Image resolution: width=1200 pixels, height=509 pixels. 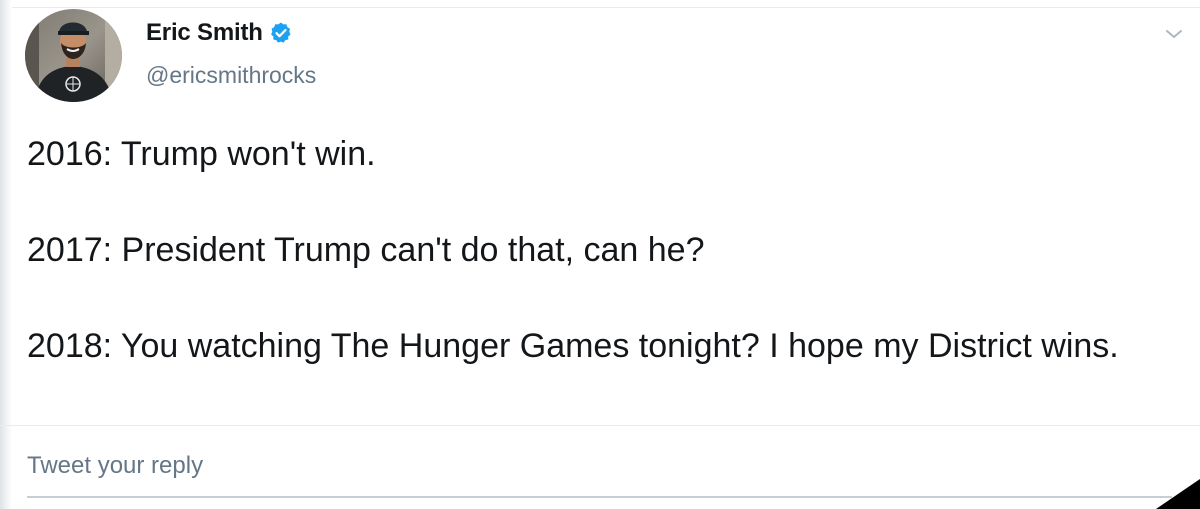 I want to click on tweet-line-2016: 2016: Trump won't win., so click(x=201, y=154).